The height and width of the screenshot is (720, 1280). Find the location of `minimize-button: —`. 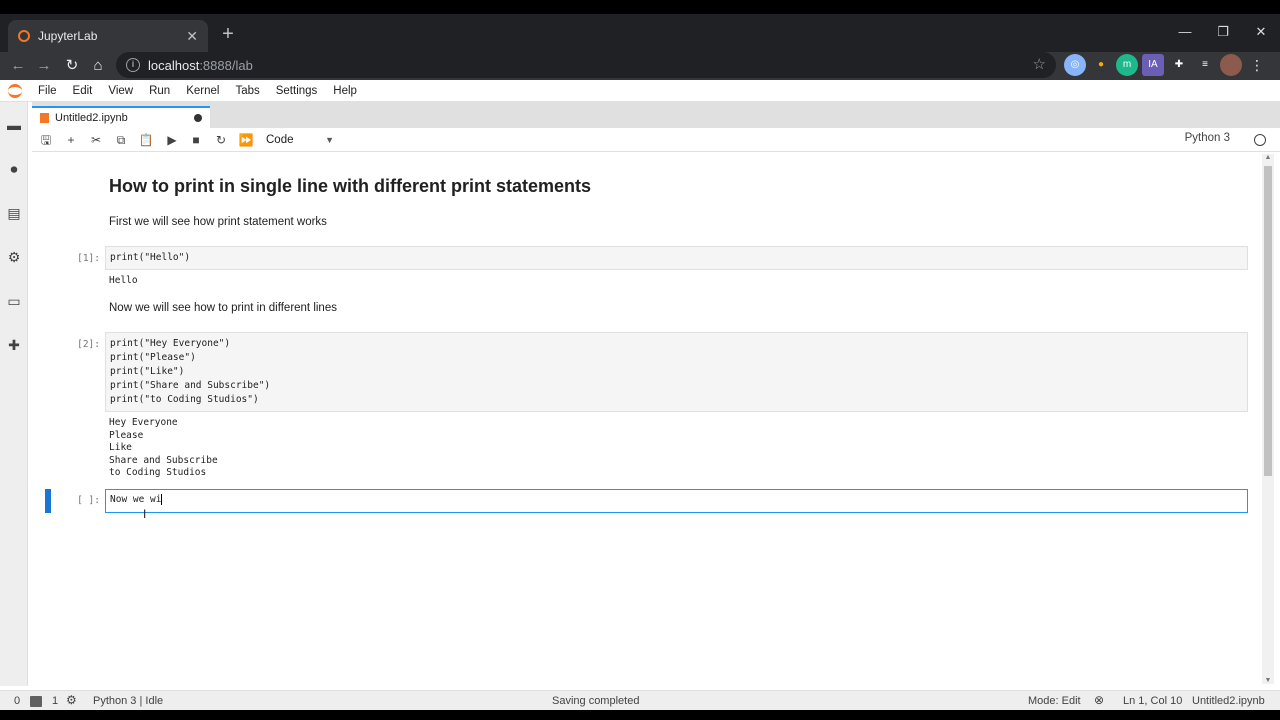

minimize-button: — is located at coordinates (1185, 32).